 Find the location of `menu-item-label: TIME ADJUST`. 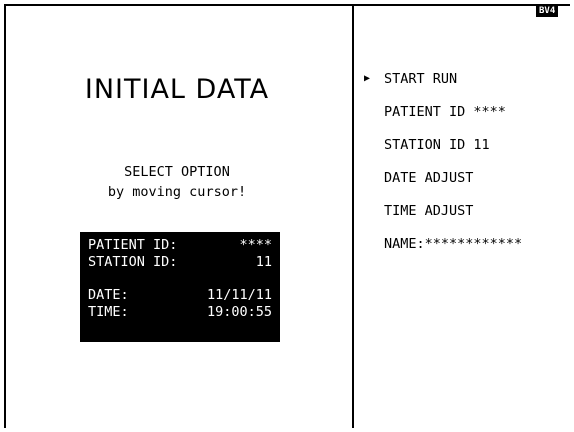

menu-item-label: TIME ADJUST is located at coordinates (429, 211).